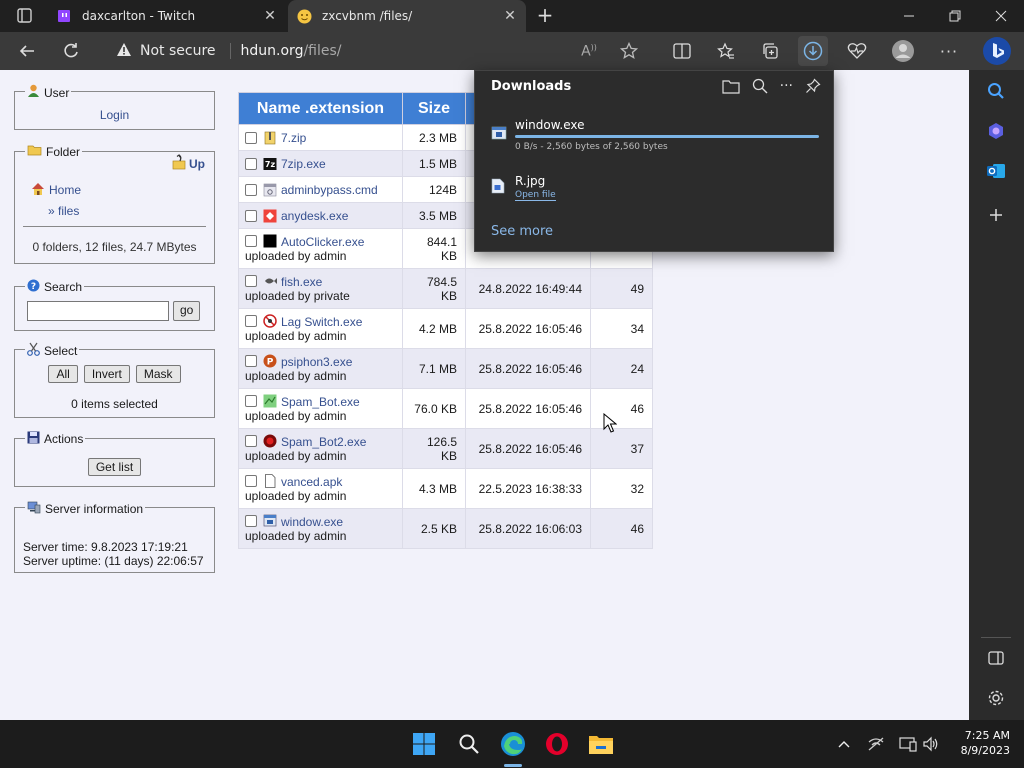 This screenshot has height=768, width=1024. What do you see at coordinates (996, 131) in the screenshot?
I see `sidebar-copilot-button` at bounding box center [996, 131].